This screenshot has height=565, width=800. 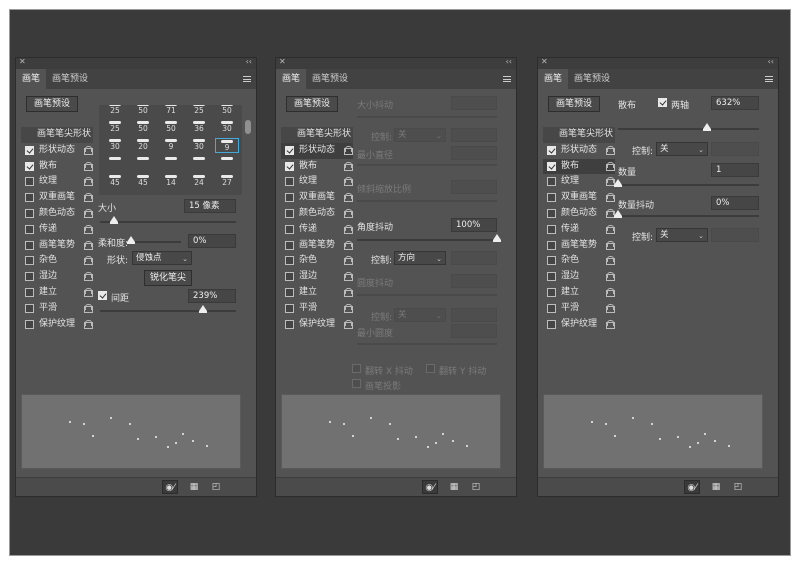 I want to click on panel-menu-icon, so click(x=507, y=79).